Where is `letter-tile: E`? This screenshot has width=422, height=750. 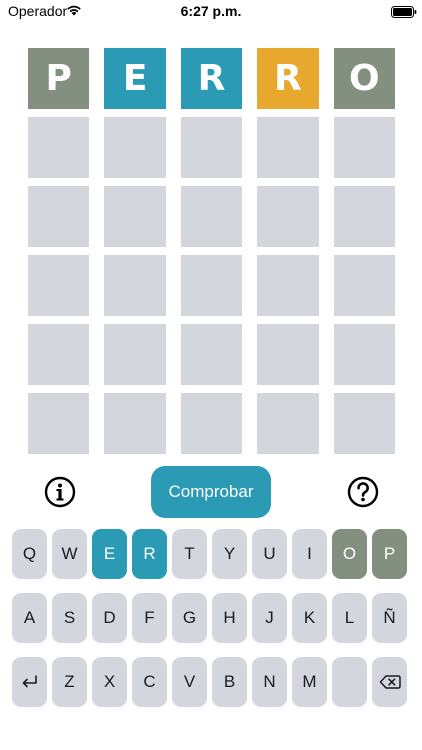
letter-tile: E is located at coordinates (135, 78).